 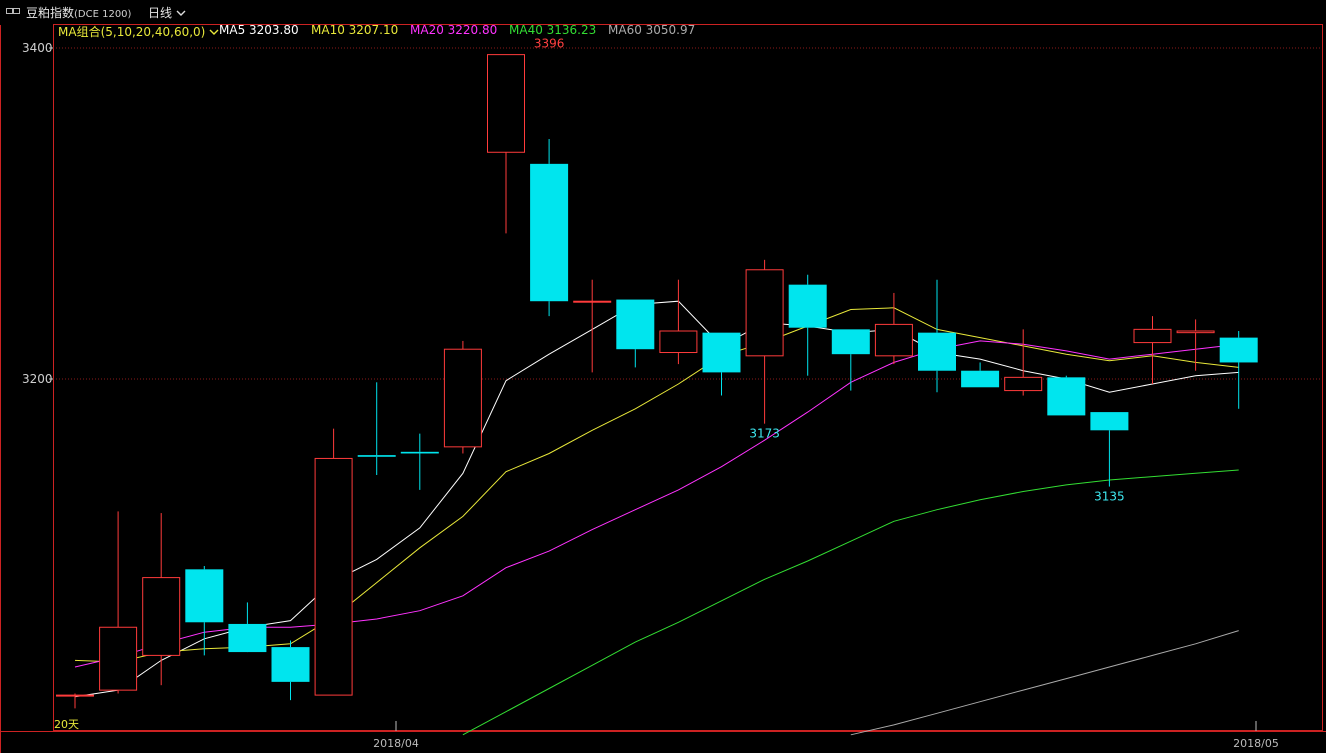 What do you see at coordinates (764, 434) in the screenshot?
I see `price-annotation: 3173` at bounding box center [764, 434].